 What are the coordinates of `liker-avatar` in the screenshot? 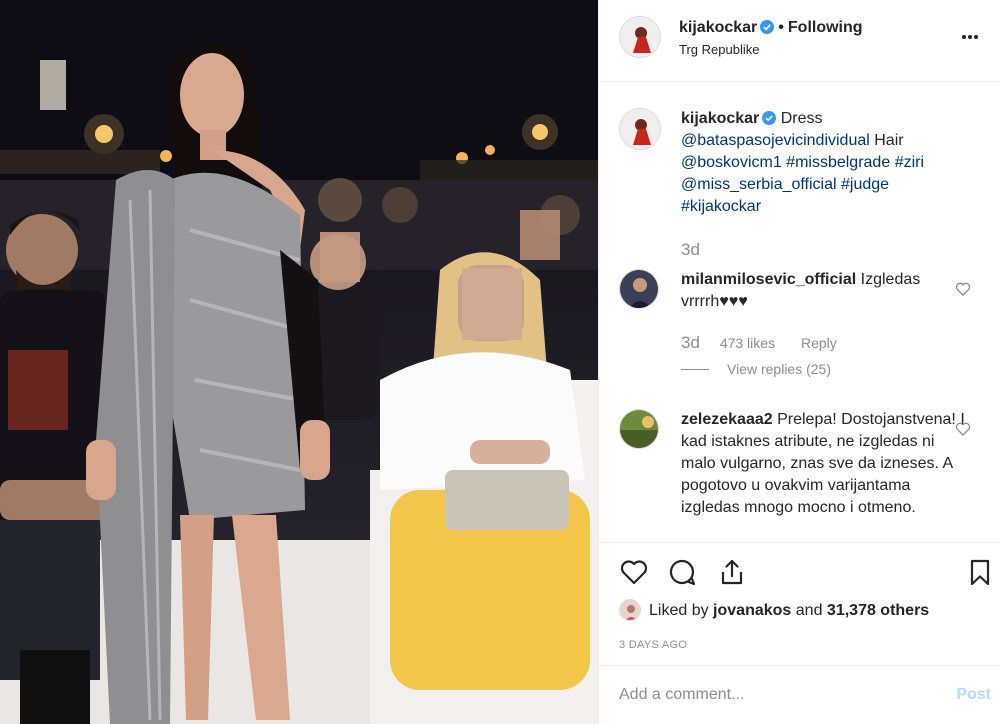 It's located at (630, 610).